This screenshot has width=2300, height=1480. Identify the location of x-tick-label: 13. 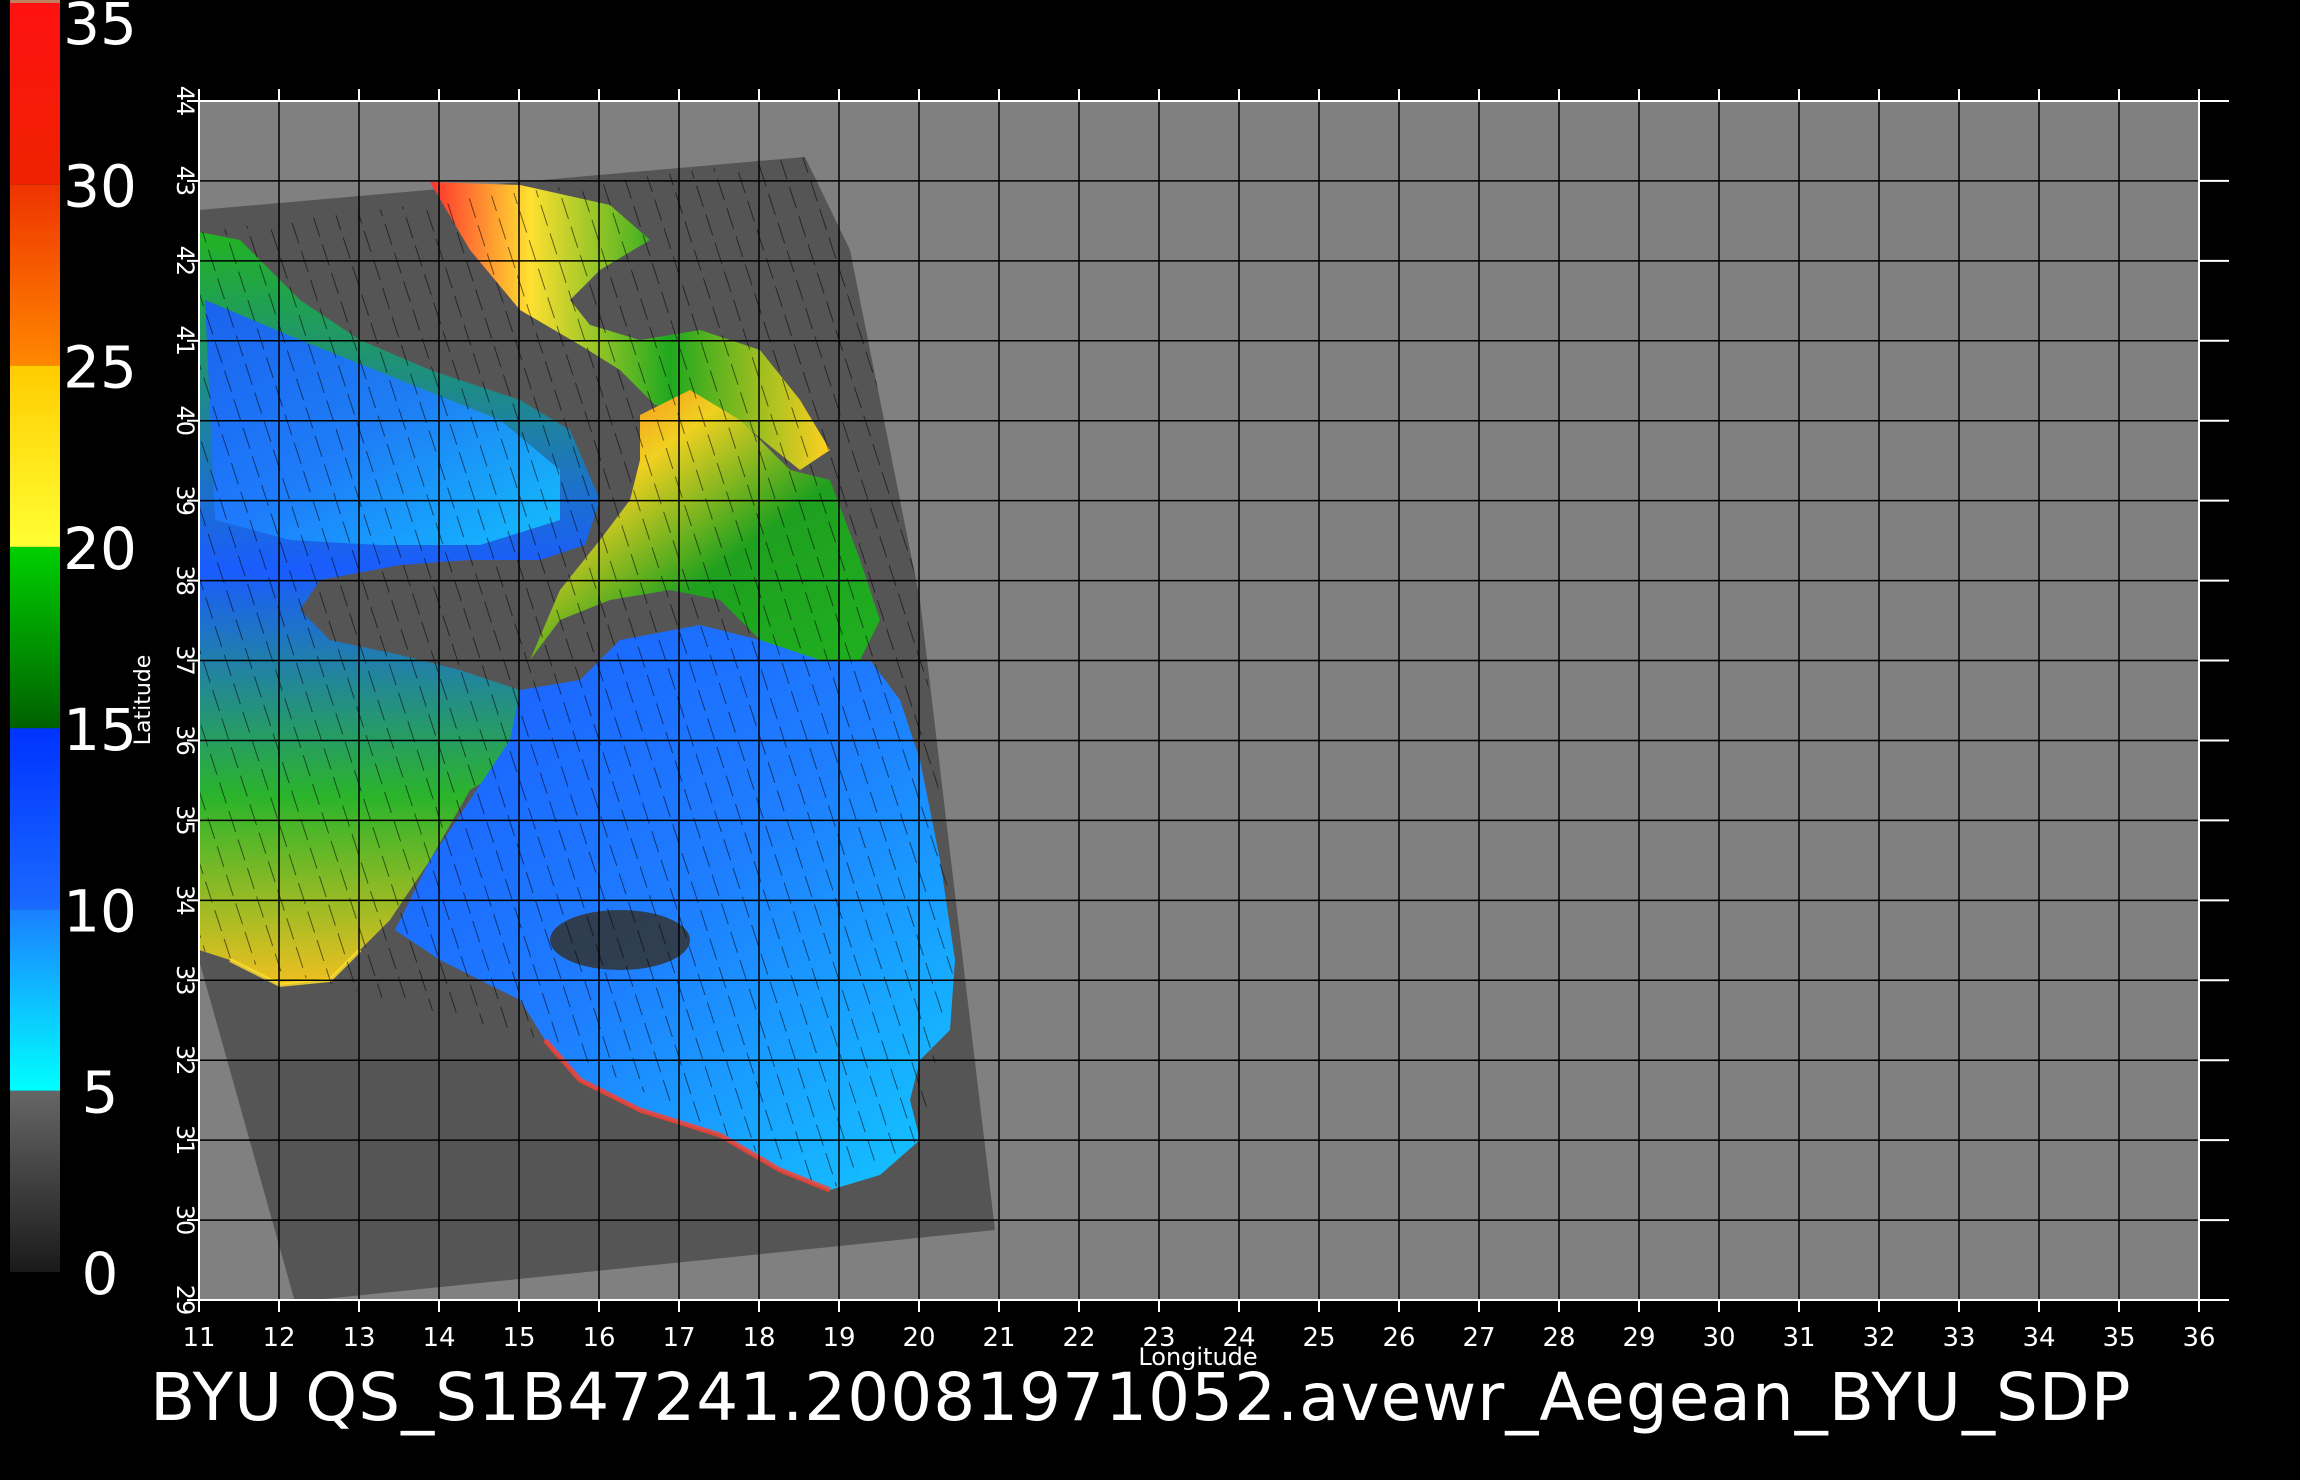
(358, 1338).